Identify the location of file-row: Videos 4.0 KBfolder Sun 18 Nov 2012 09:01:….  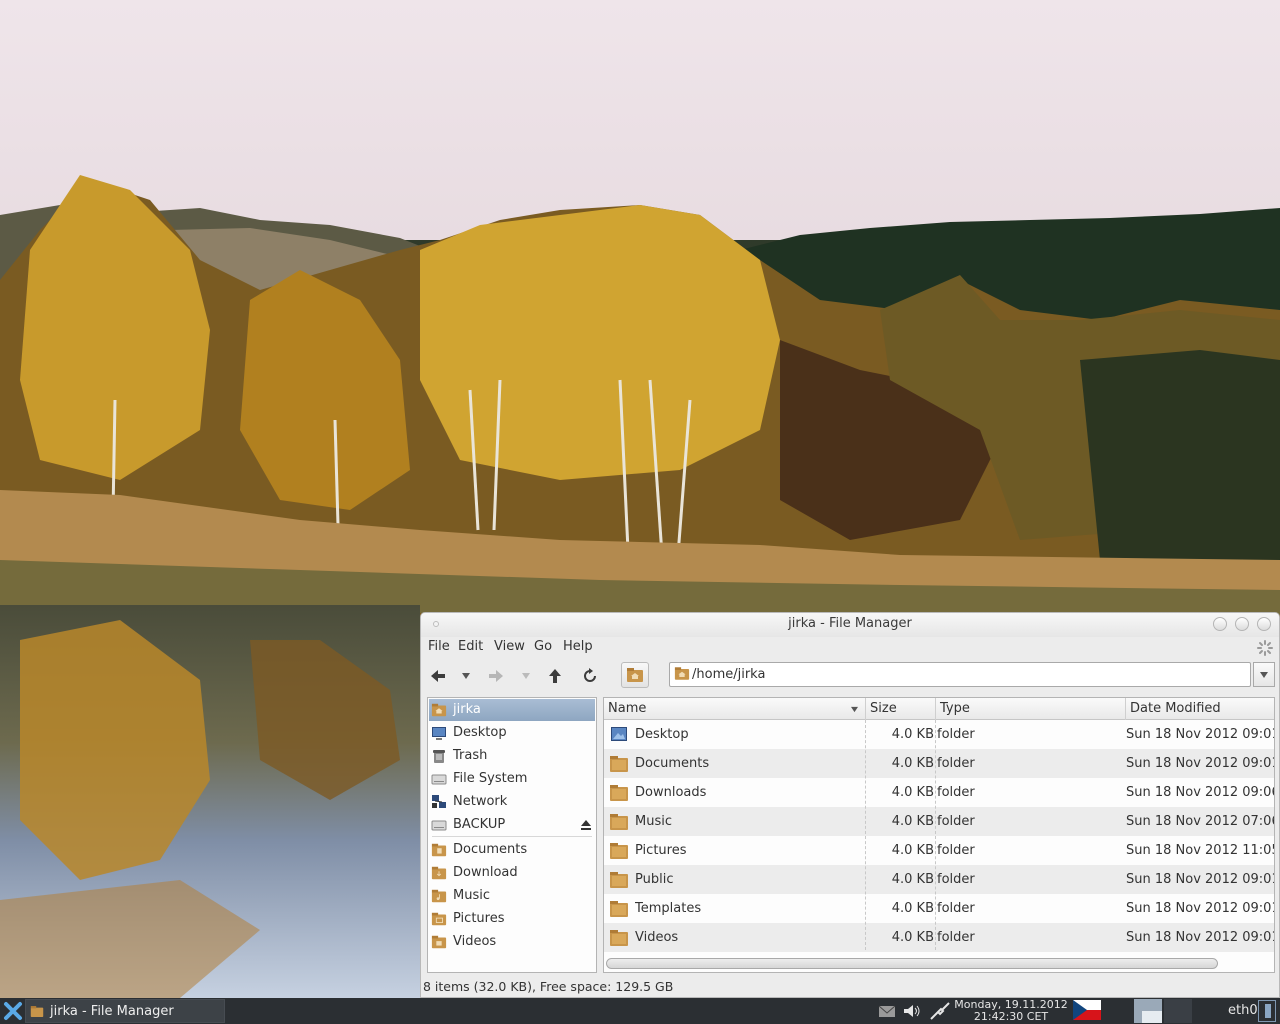
(939, 937).